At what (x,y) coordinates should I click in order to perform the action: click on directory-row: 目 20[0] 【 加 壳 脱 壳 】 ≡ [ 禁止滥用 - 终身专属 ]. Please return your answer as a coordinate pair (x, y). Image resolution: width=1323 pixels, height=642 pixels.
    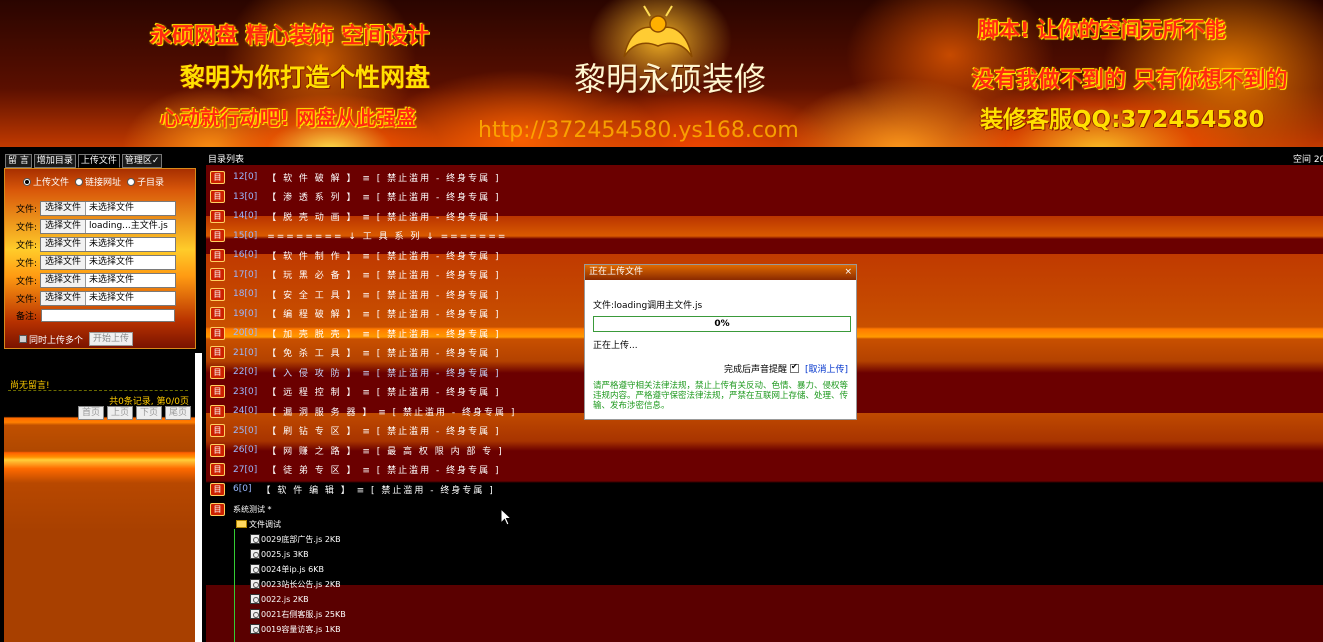
    Looking at the image, I should click on (355, 333).